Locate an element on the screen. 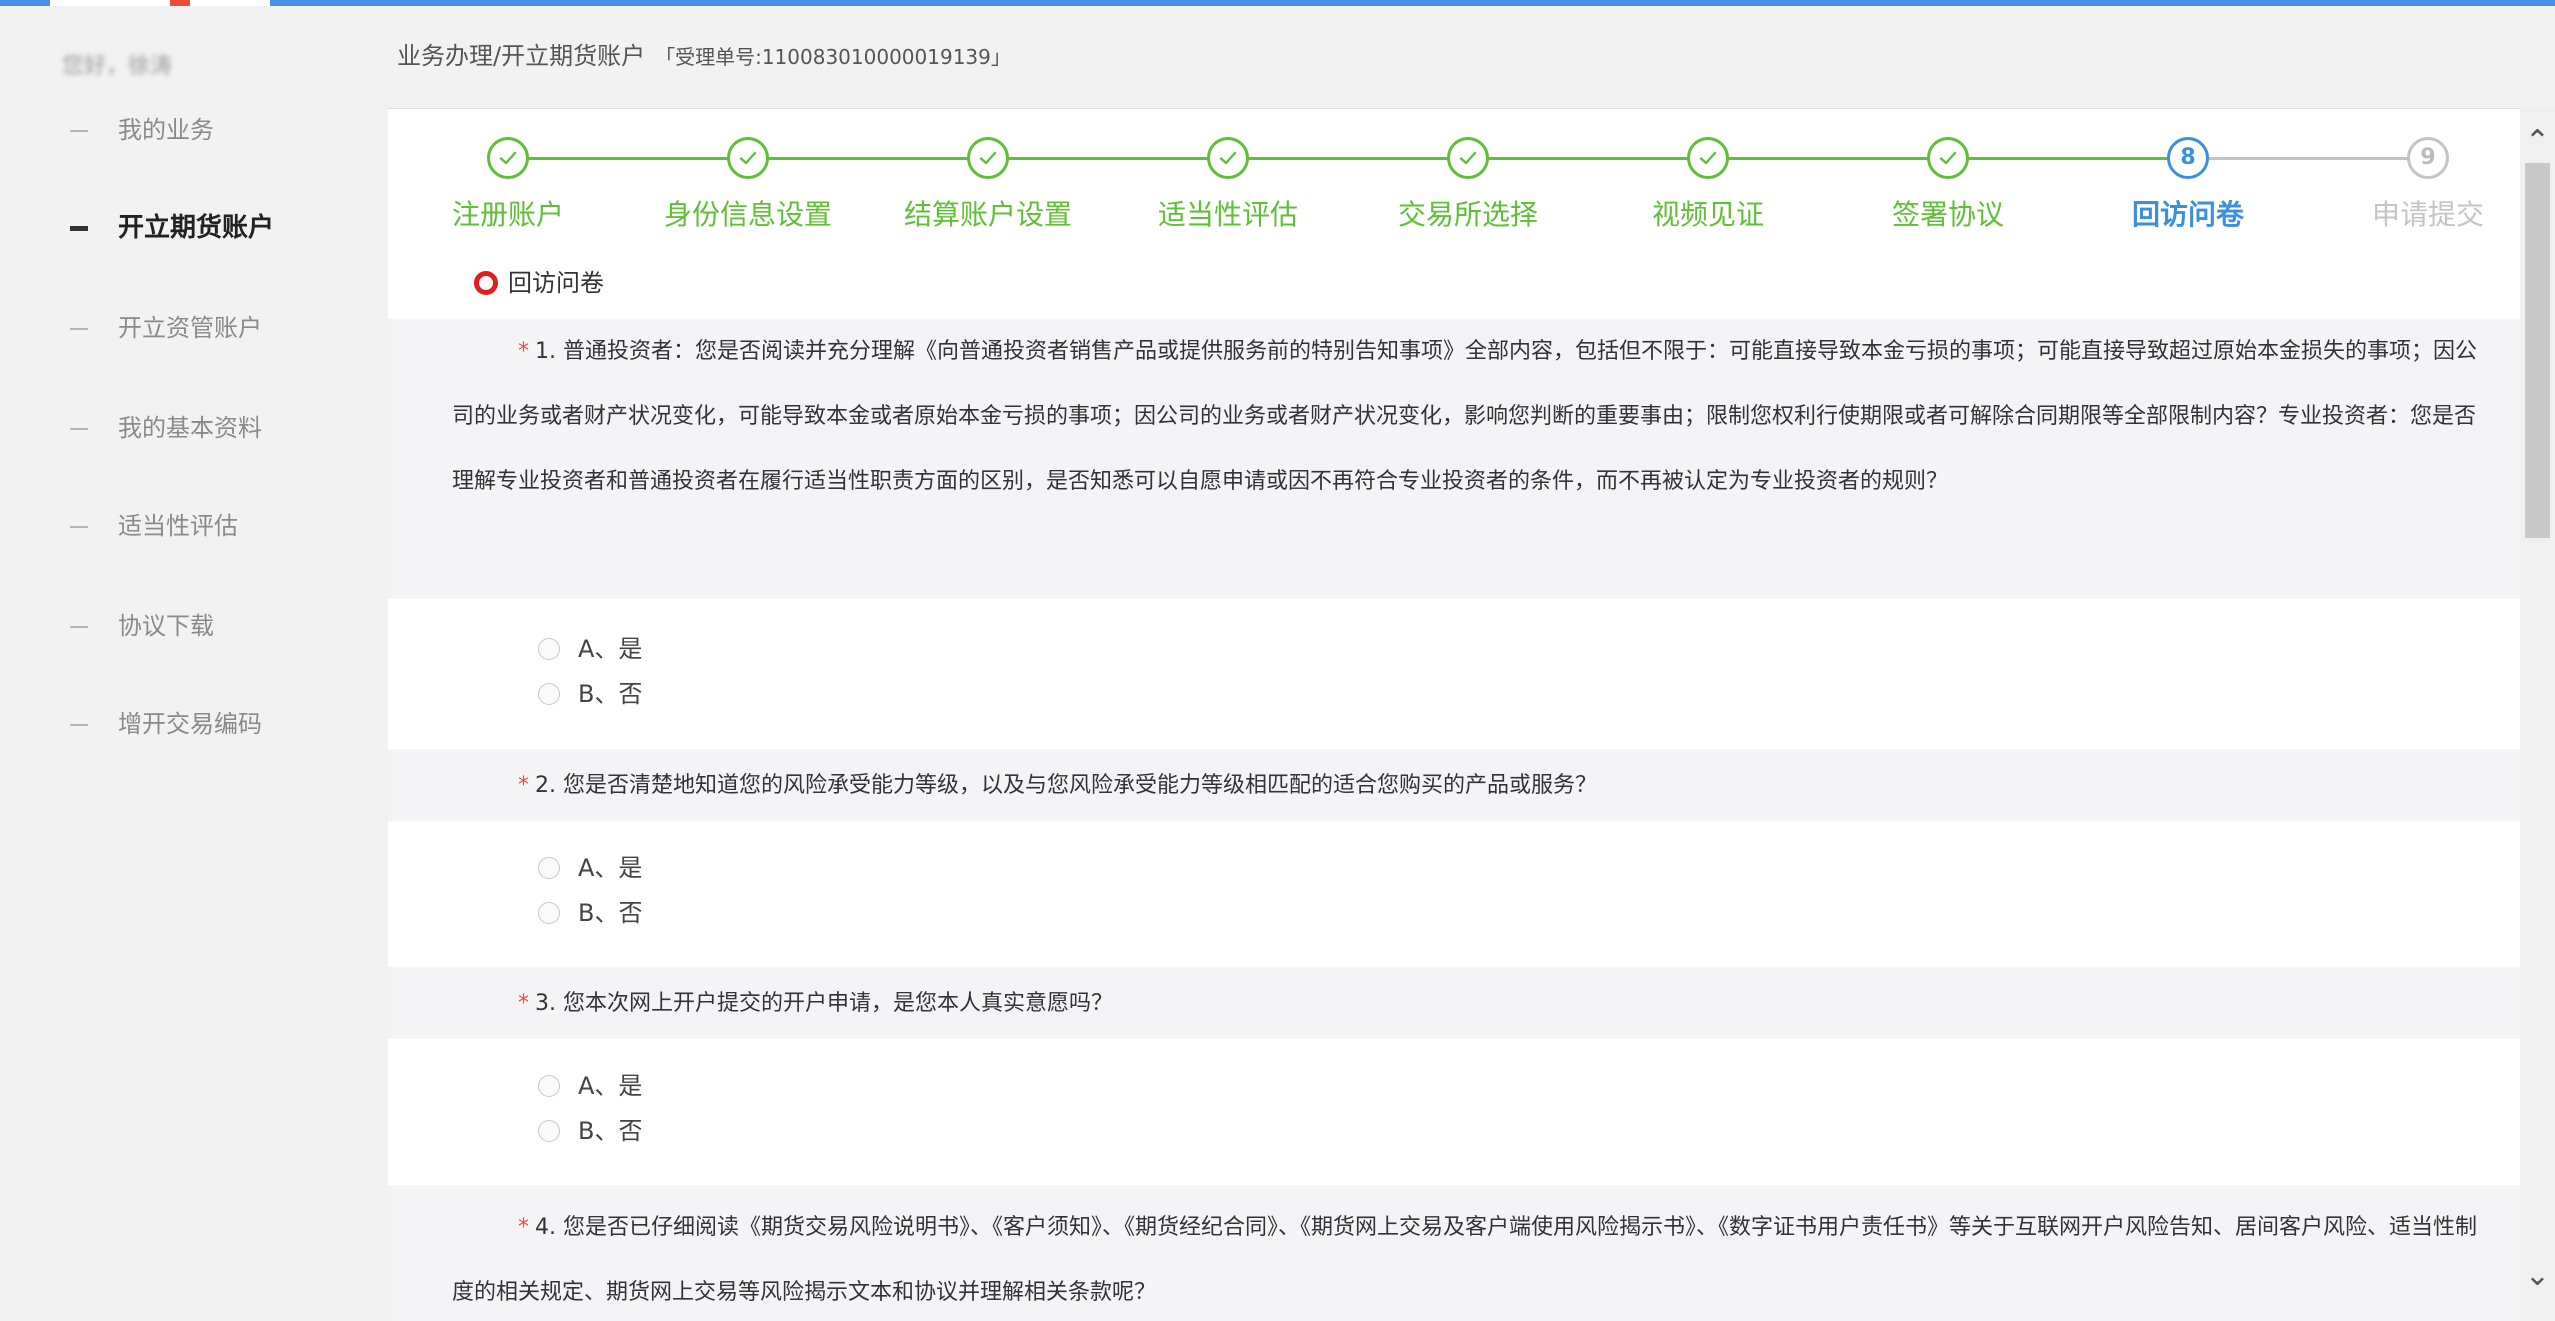 The image size is (2555, 1321). sidebar-item-suitability: 适当性评估 is located at coordinates (154, 526).